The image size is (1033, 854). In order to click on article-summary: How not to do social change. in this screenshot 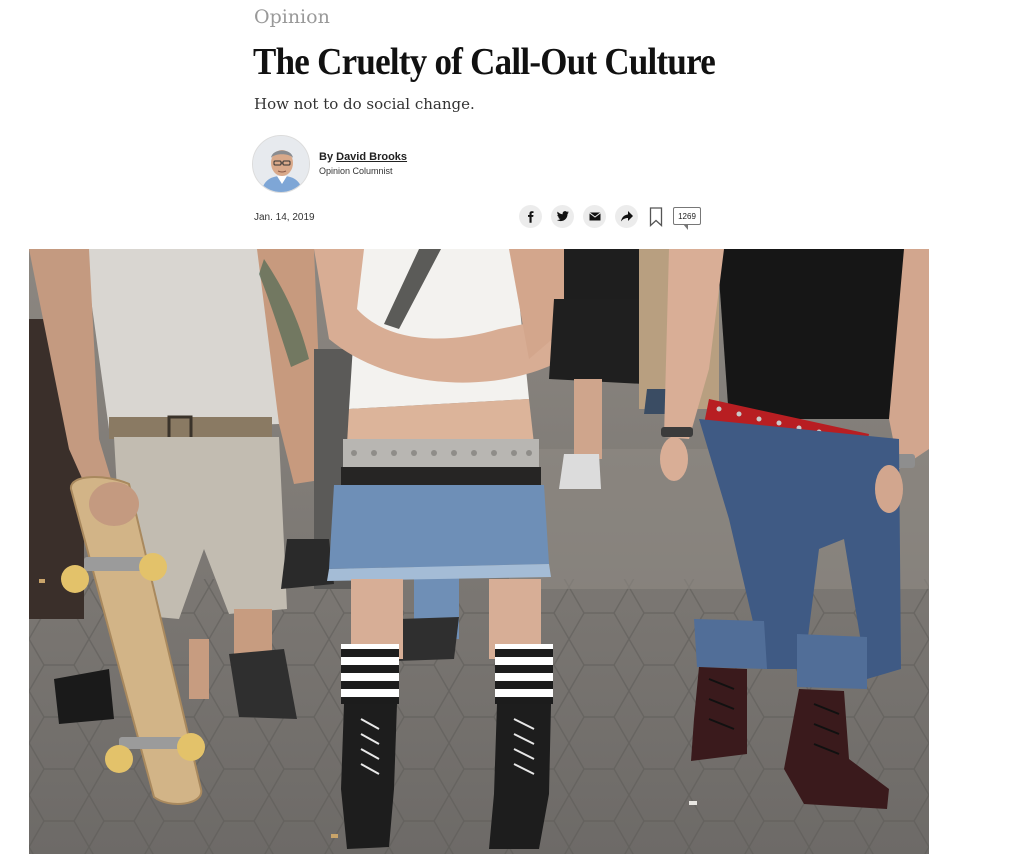, I will do `click(364, 104)`.